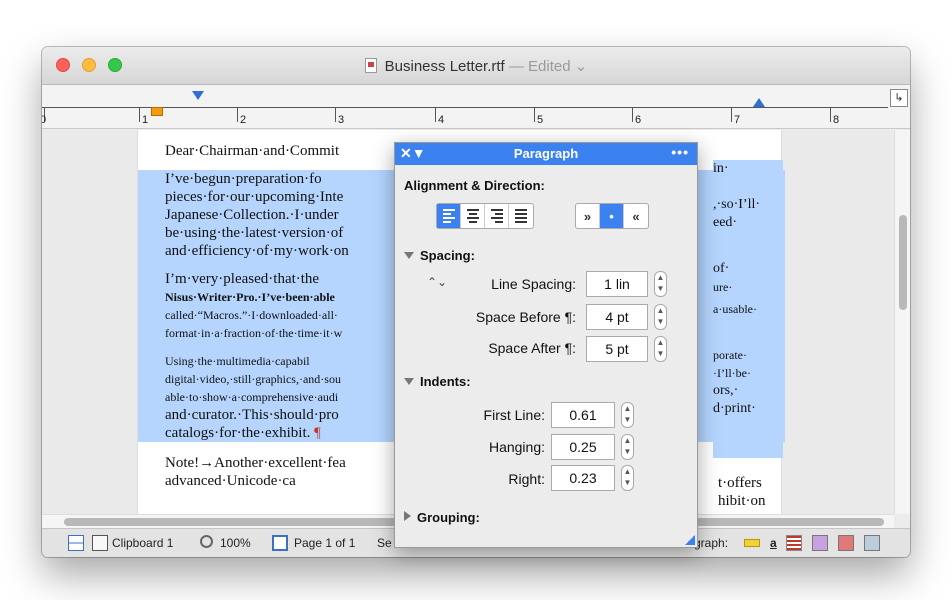 This screenshot has height=600, width=952. Describe the element at coordinates (317, 433) in the screenshot. I see `pilcrow-mark: ¶` at that location.